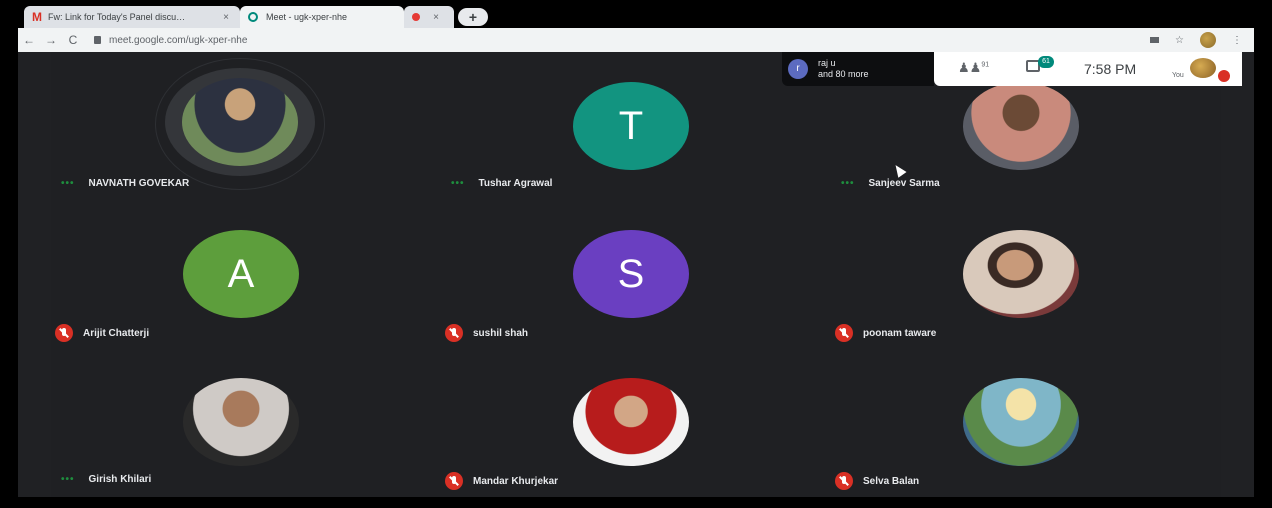 This screenshot has width=1272, height=508. I want to click on url-text: meet.google.com/ugk-xper-nhe, so click(178, 40).